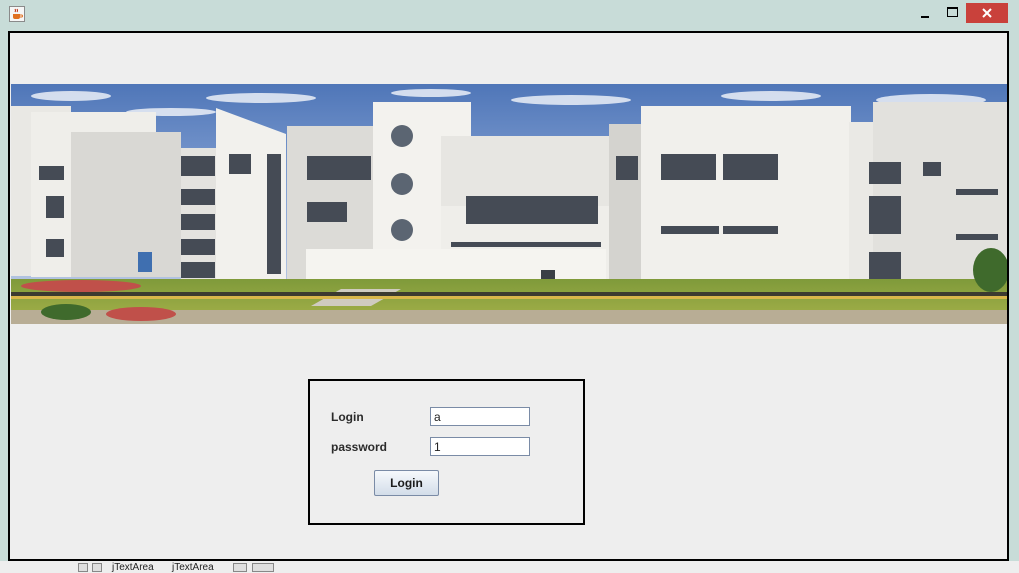 Image resolution: width=1019 pixels, height=573 pixels. Describe the element at coordinates (509, 567) in the screenshot. I see `background-ide-strip: jTextArea jTextArea` at that location.